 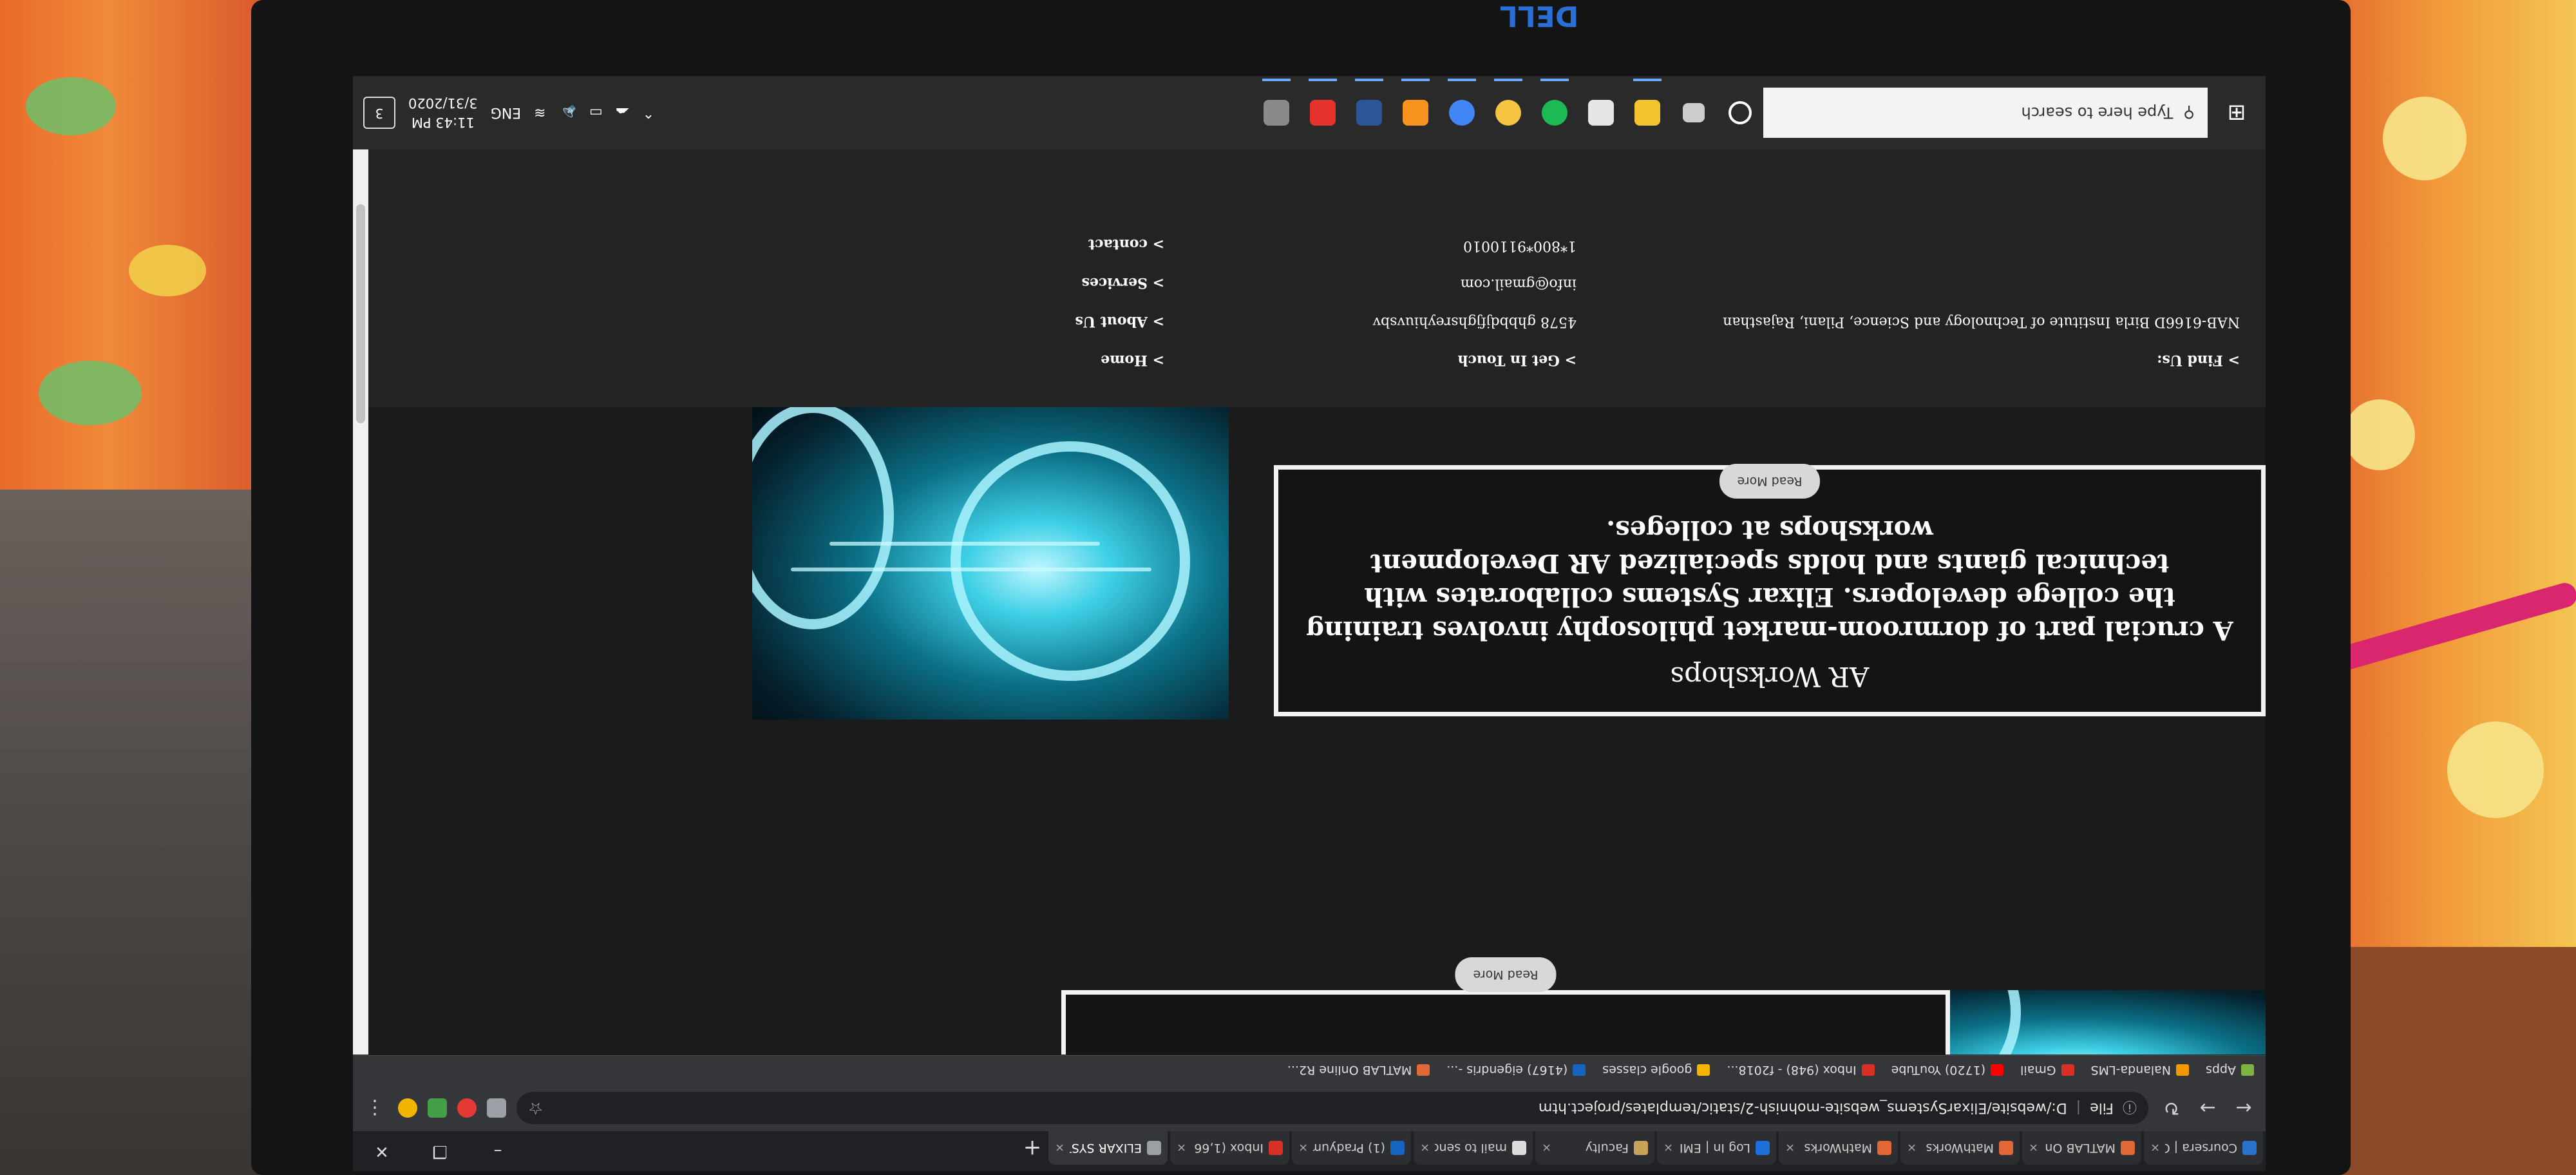 I want to click on cortana-icon, so click(x=1740, y=112).